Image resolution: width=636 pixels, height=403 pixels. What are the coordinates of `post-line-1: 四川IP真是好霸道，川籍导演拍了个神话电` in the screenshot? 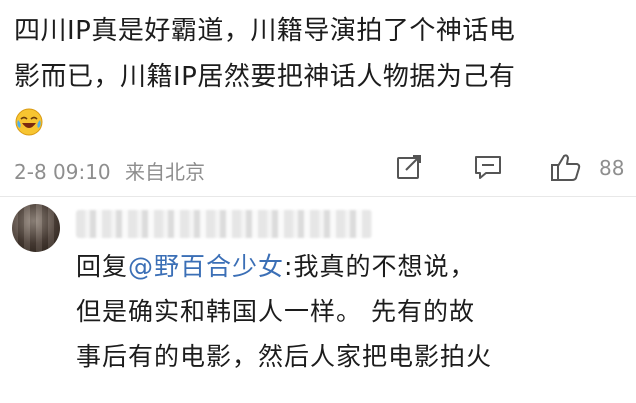 It's located at (265, 31).